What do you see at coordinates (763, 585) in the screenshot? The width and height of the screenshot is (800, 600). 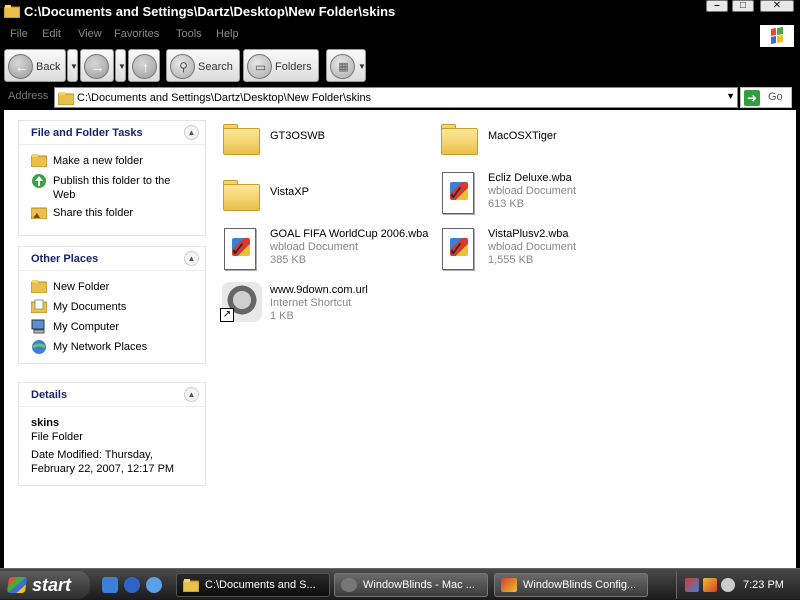 I see `clock: 7:23 PM` at bounding box center [763, 585].